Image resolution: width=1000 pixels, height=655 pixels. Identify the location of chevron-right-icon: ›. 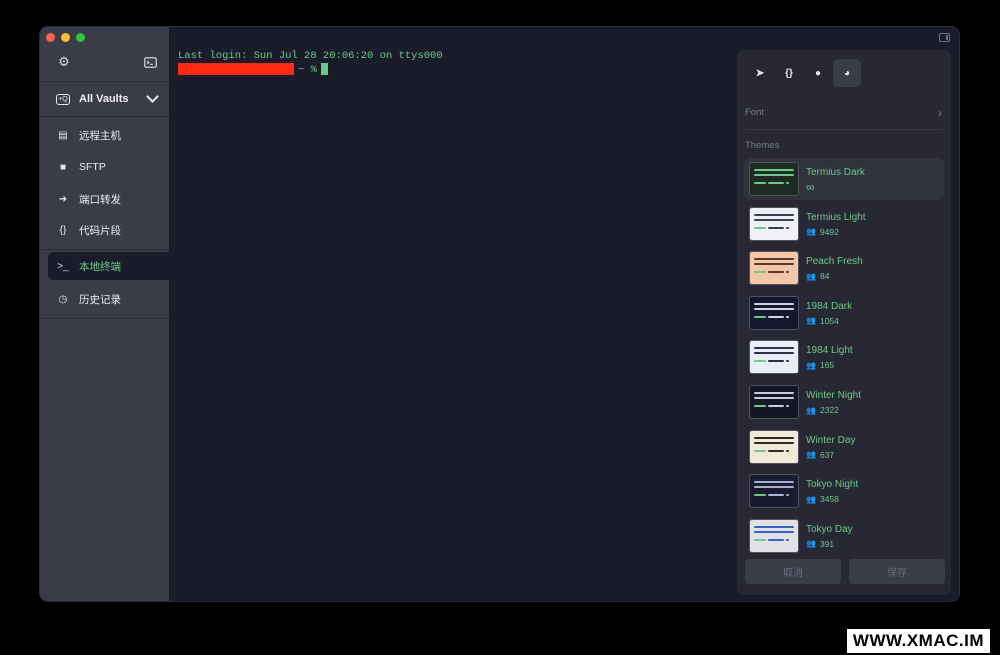
(940, 113).